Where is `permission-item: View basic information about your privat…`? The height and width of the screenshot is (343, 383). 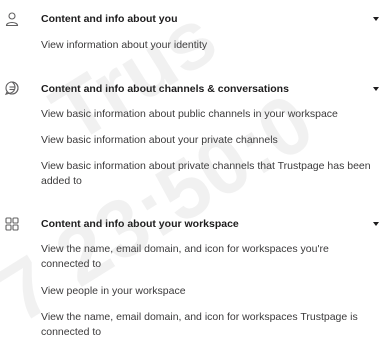
permission-item: View basic information about your privat… is located at coordinates (159, 140).